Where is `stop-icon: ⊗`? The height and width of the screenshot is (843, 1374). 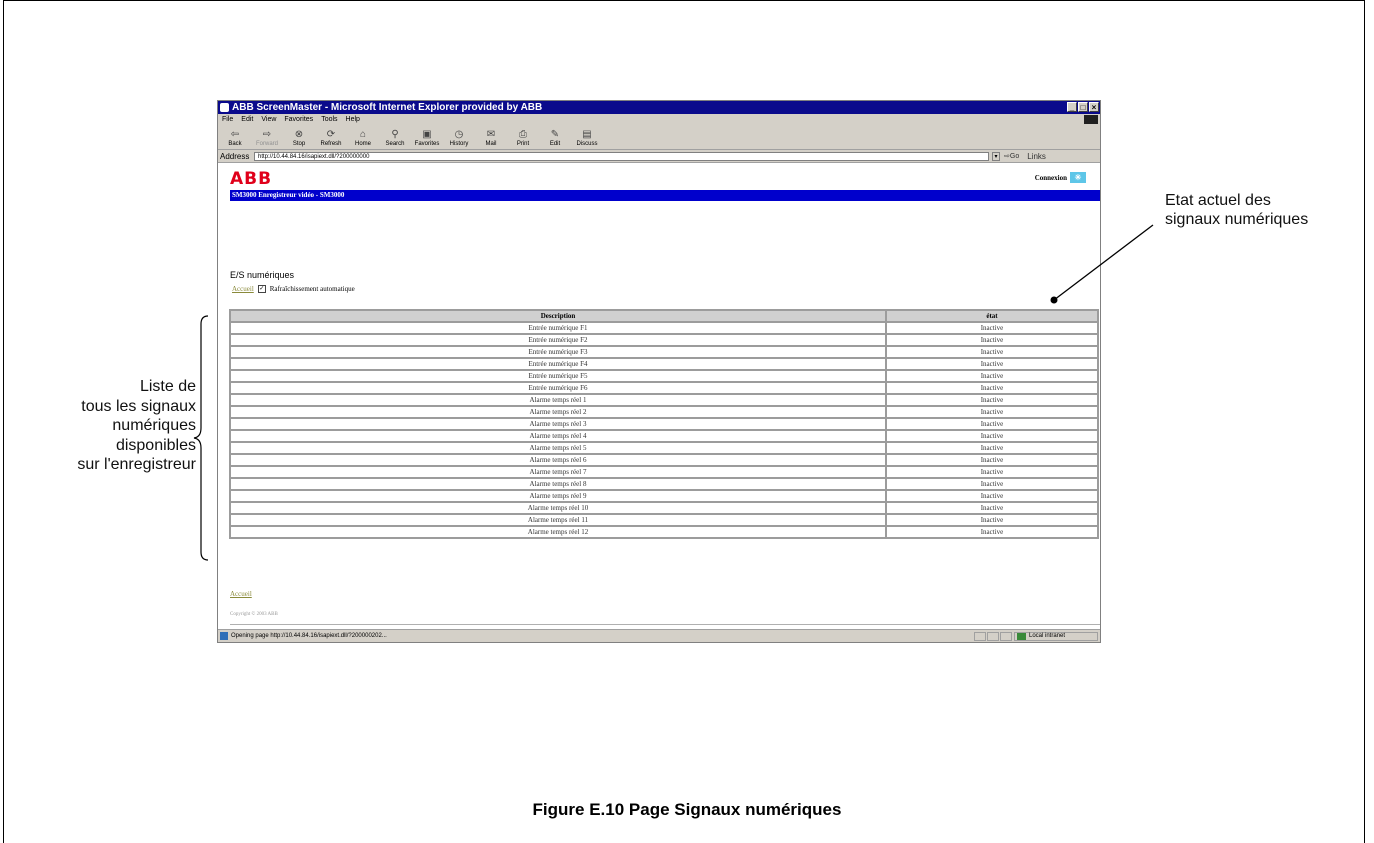 stop-icon: ⊗ is located at coordinates (299, 134).